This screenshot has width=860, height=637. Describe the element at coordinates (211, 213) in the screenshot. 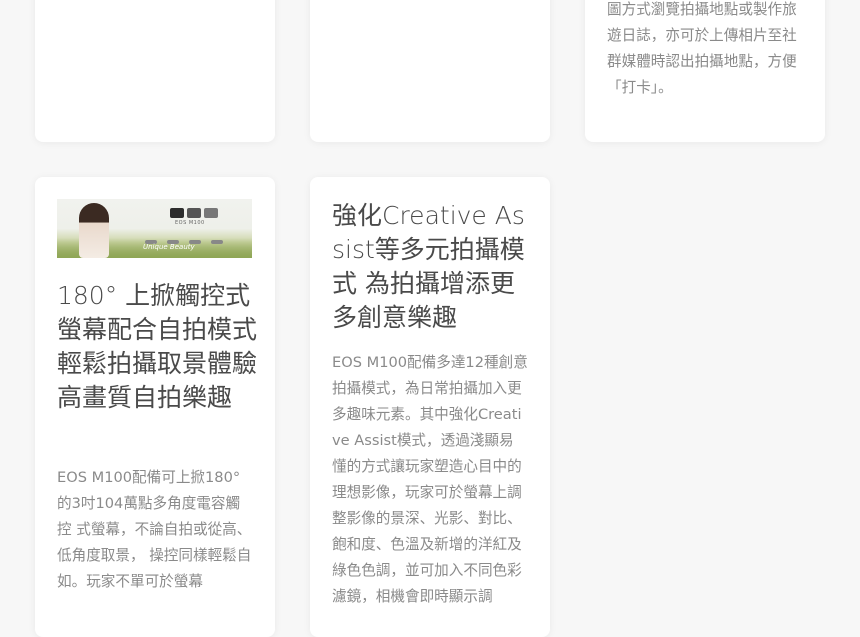

I see `camera-white-icon` at that location.